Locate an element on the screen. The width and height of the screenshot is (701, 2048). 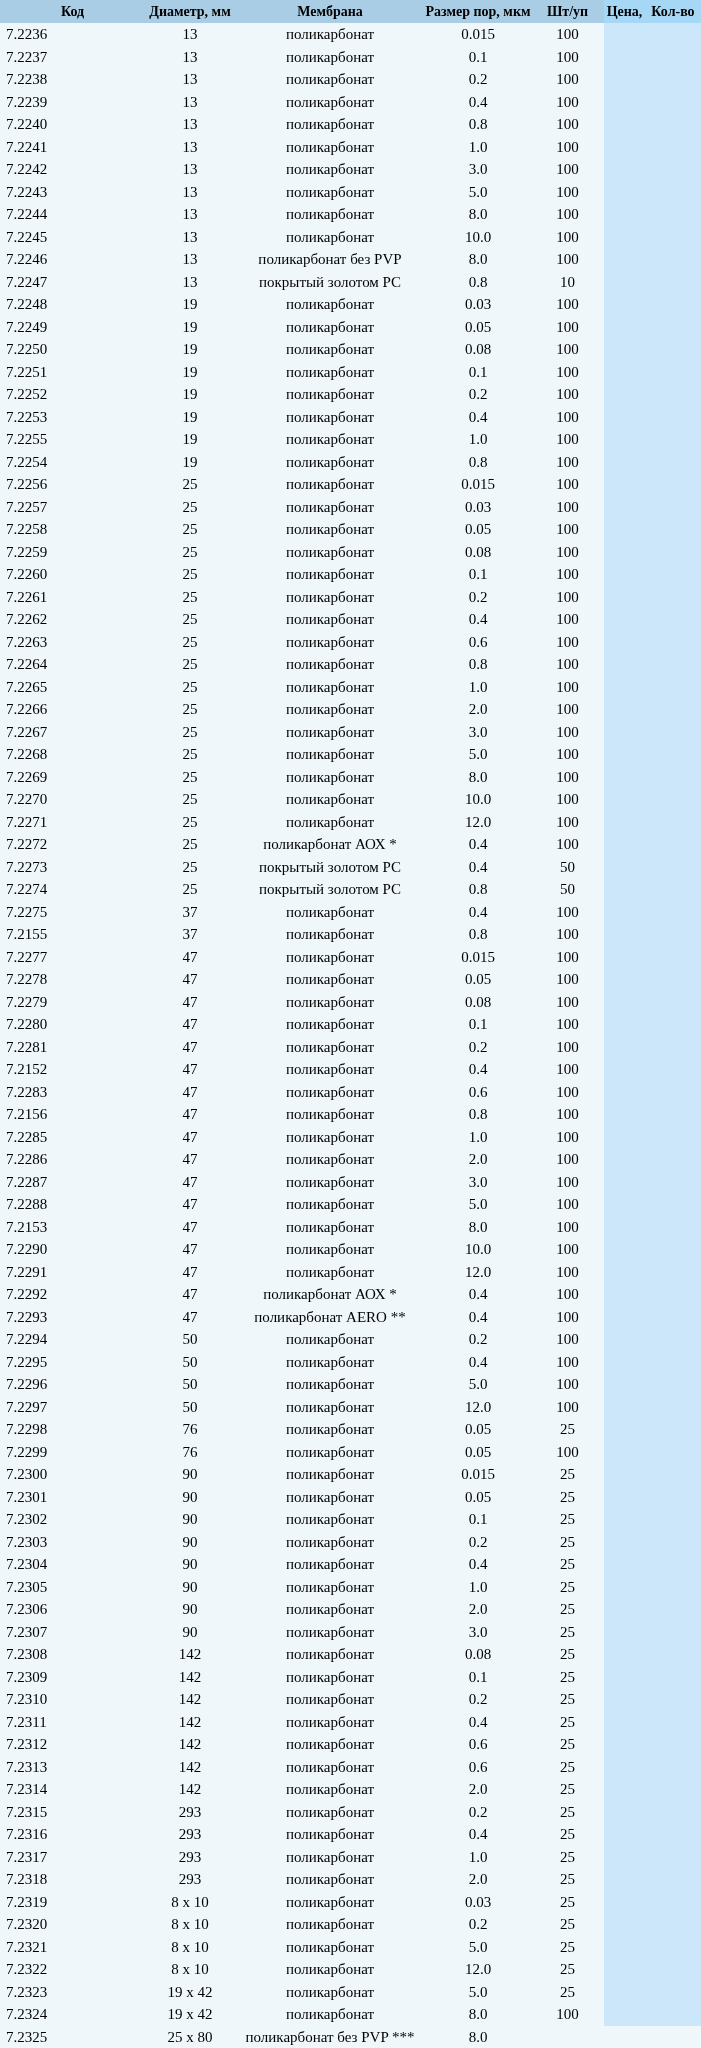
table-cell-text: 7.2248 is located at coordinates (27, 304).